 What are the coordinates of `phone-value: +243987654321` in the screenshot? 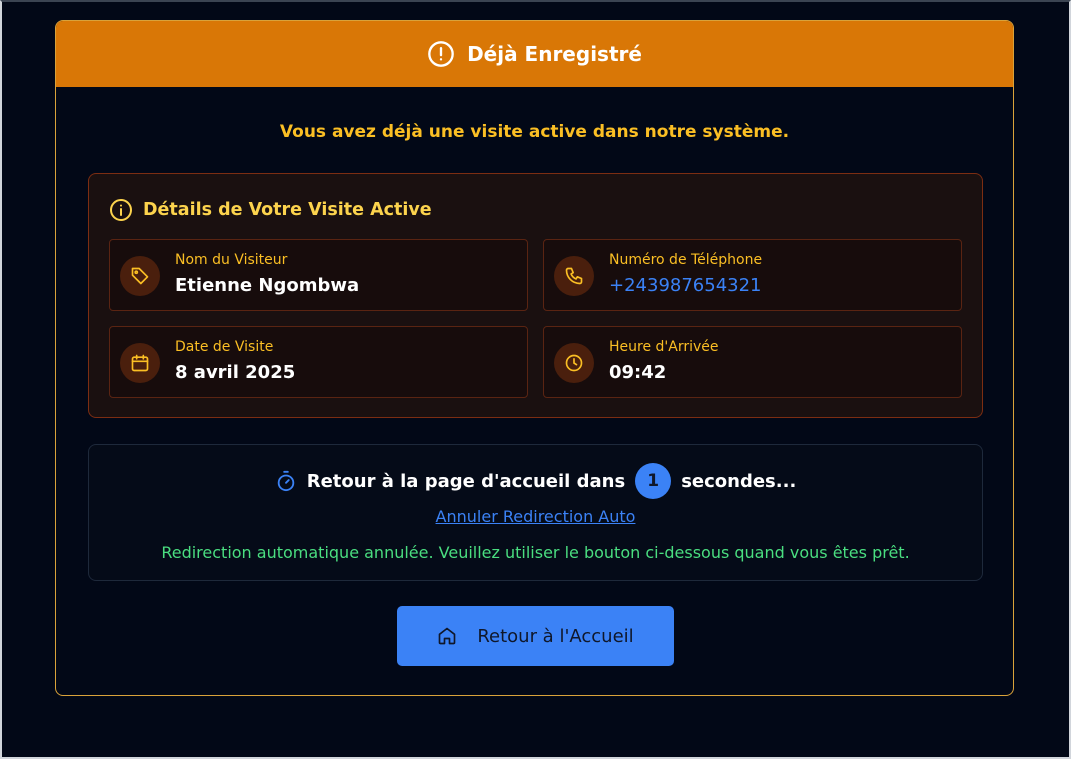 It's located at (685, 285).